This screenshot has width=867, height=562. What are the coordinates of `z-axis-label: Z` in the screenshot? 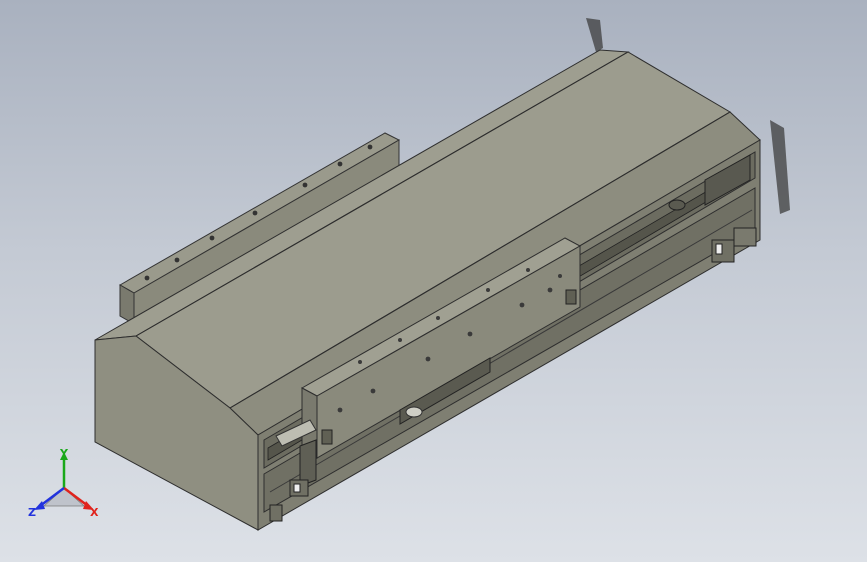 It's located at (32, 512).